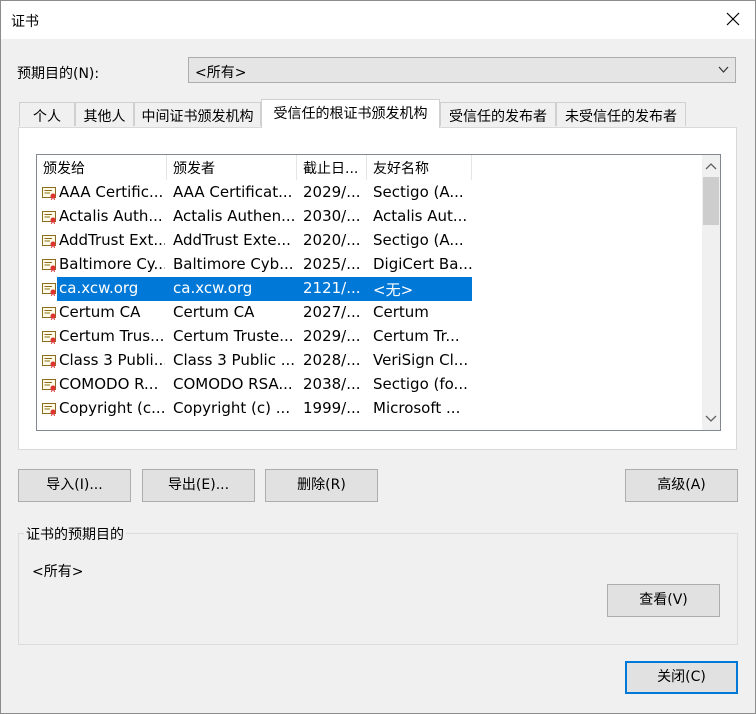 The image size is (756, 714). Describe the element at coordinates (681, 677) in the screenshot. I see `close-button: 关闭(C)` at that location.